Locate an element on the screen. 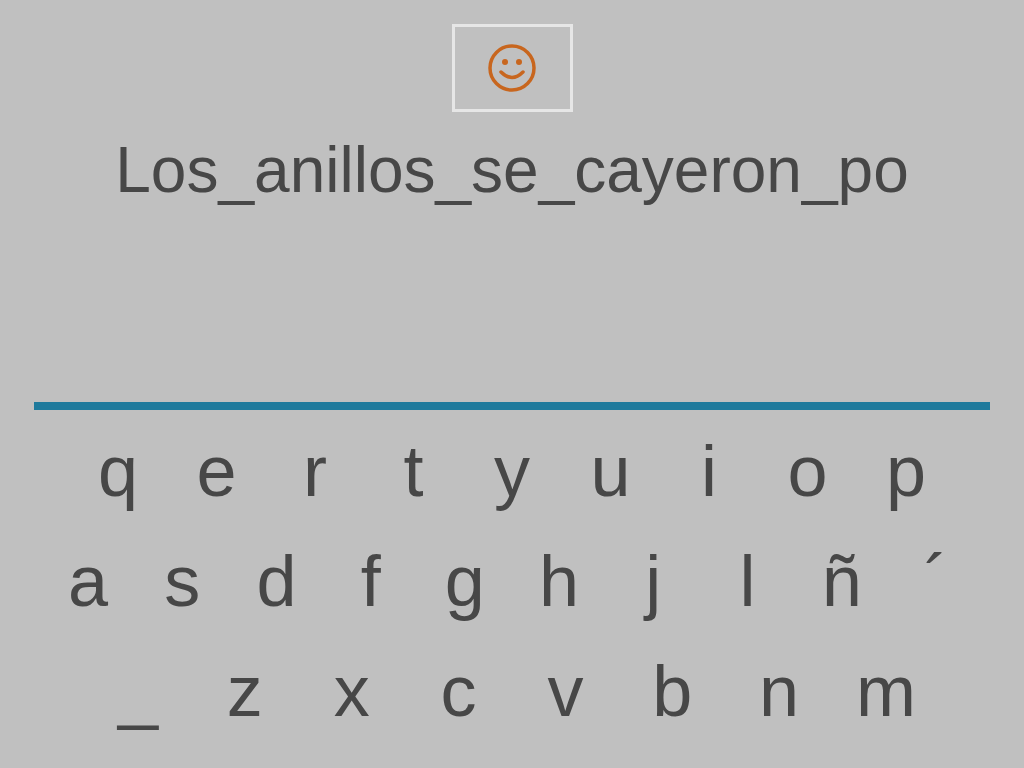  letter-key: o is located at coordinates (807, 471).